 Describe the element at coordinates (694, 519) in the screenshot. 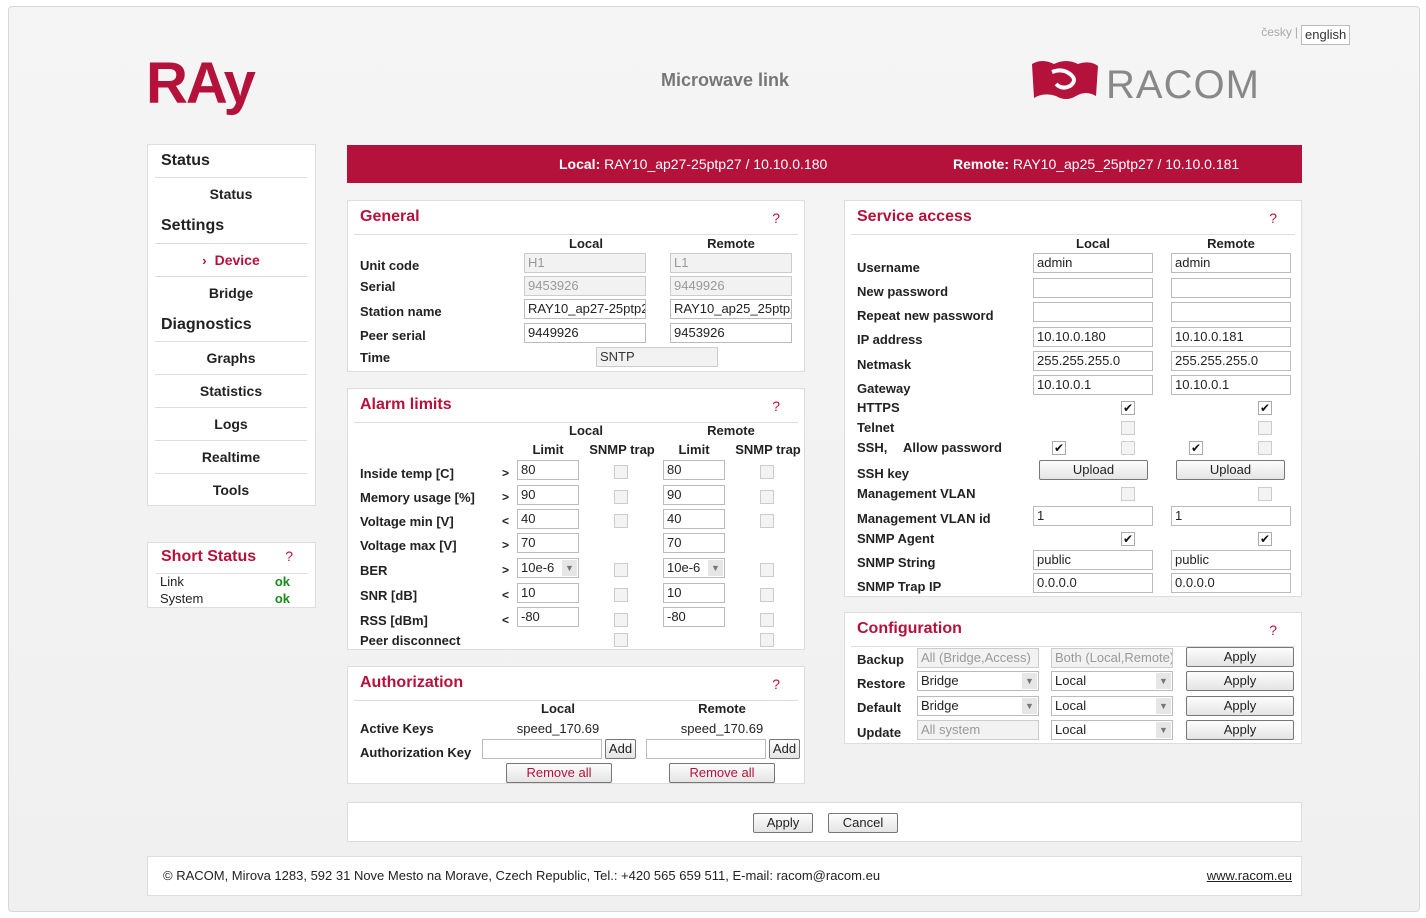

I see `voltage-min-remote-input: 40` at that location.